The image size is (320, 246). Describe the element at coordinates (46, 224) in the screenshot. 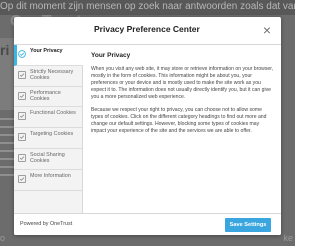

I see `powered-by-text: Powered by OneTrust` at that location.